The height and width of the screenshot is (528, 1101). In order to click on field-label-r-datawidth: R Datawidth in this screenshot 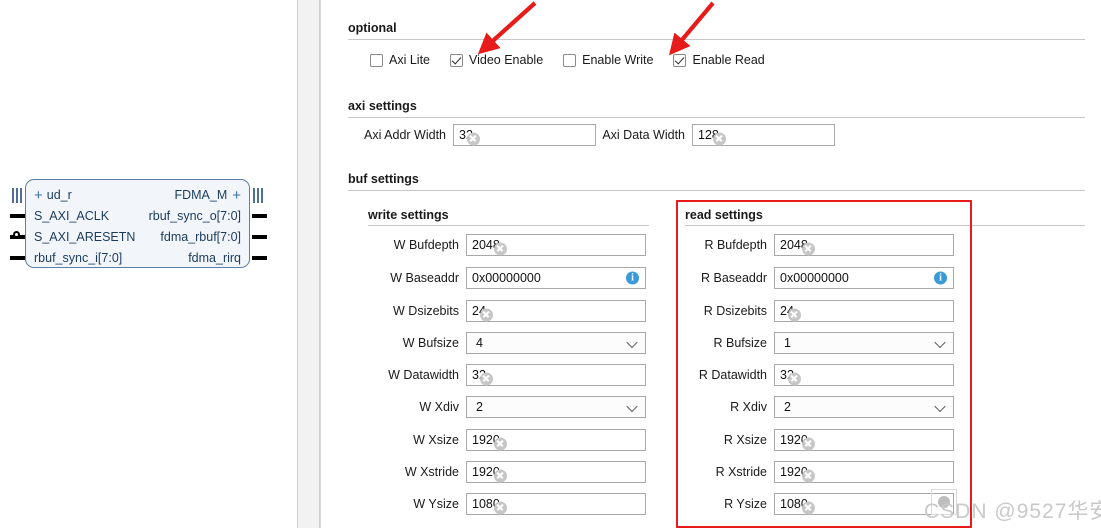, I will do `click(732, 375)`.